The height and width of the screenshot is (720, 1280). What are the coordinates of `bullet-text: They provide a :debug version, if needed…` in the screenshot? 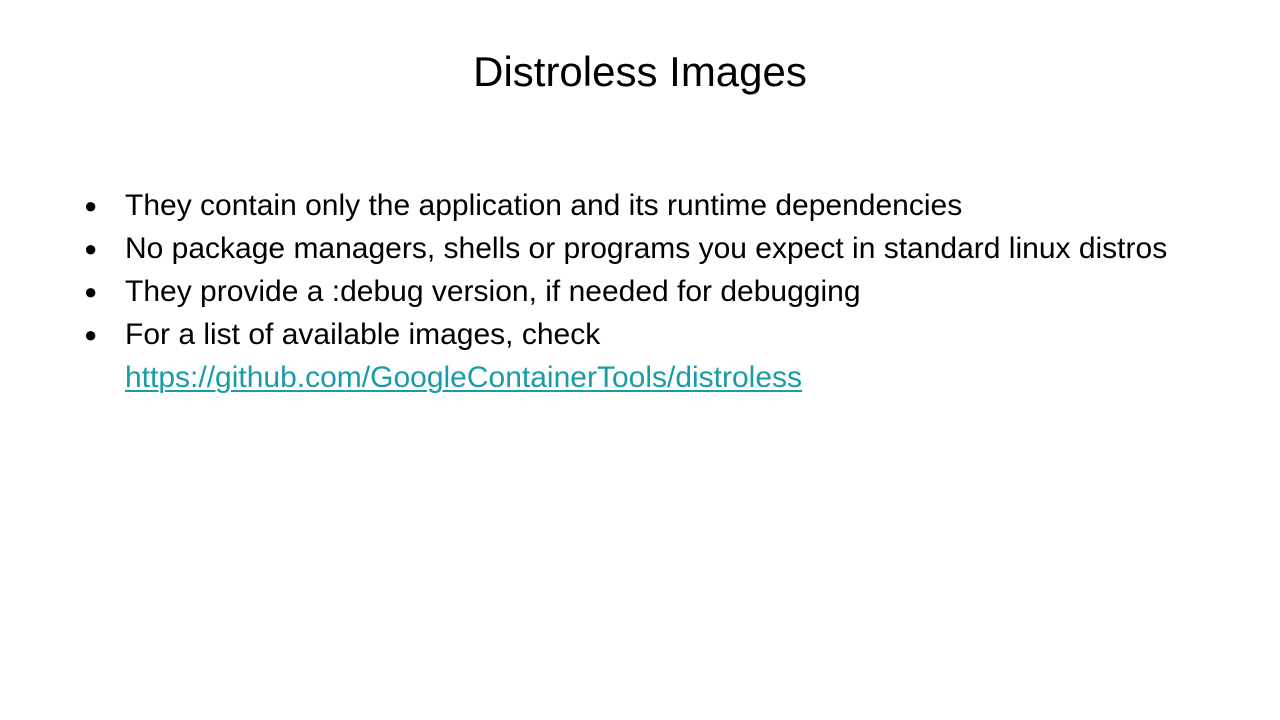 It's located at (493, 291).